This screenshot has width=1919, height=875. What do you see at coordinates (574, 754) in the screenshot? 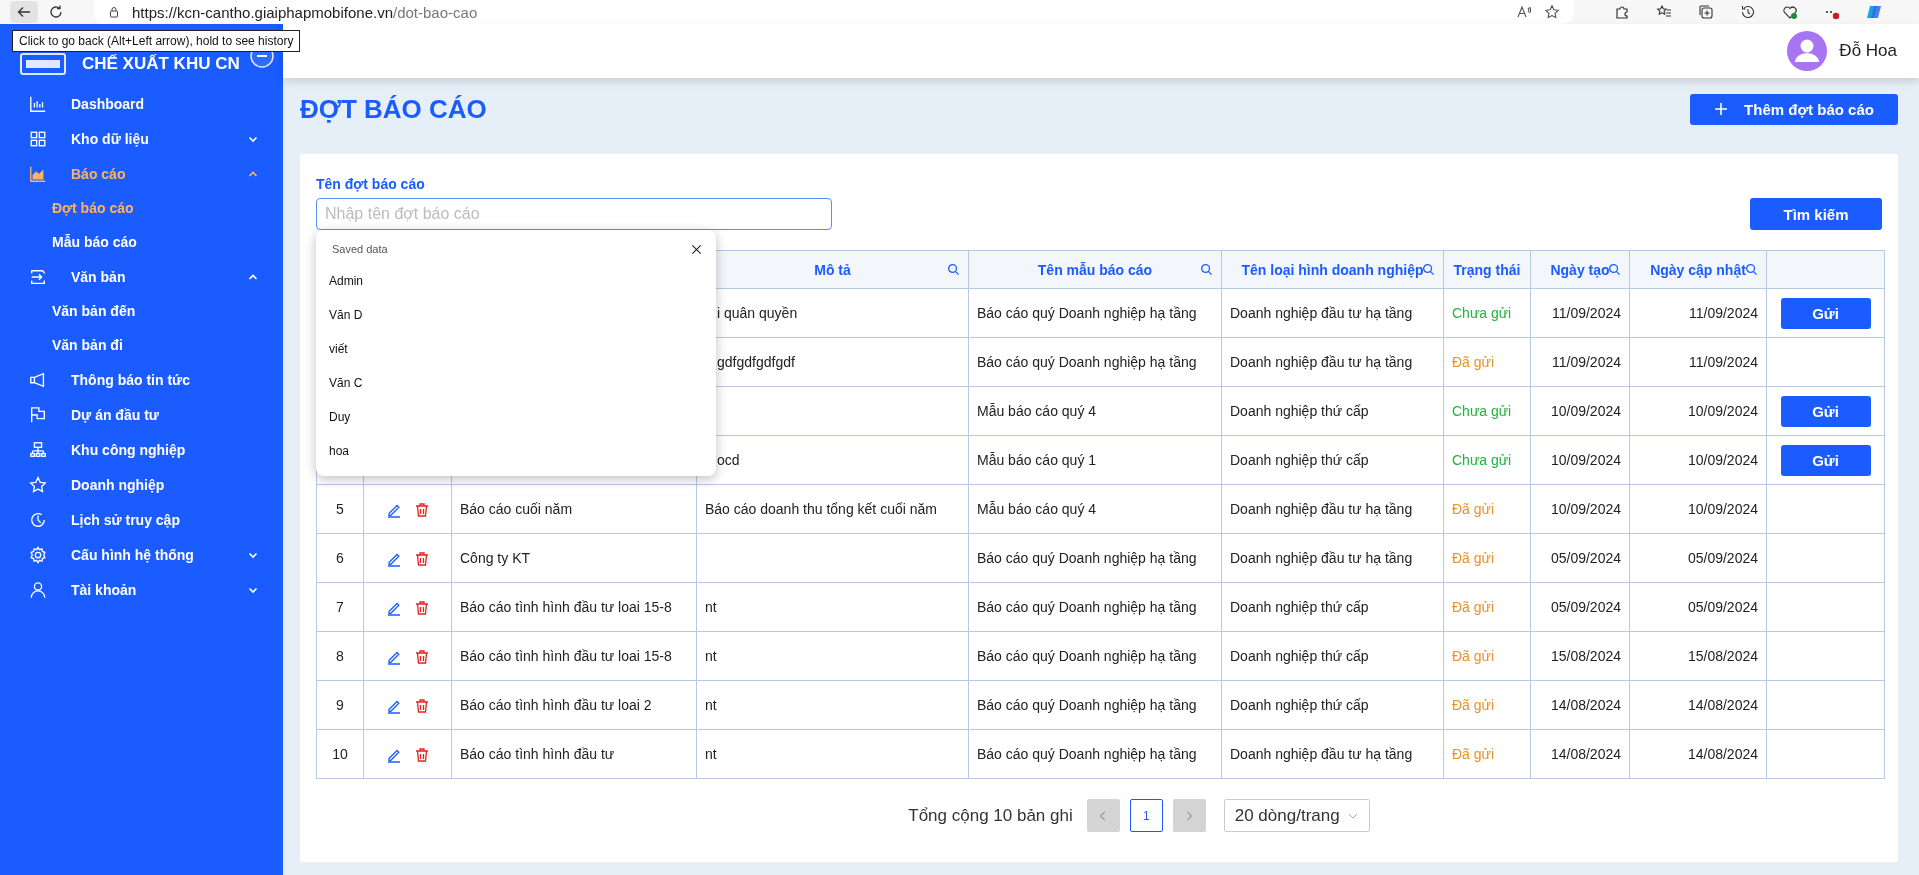
I see `table-cell: Báo cáo tình hình đầu tư` at bounding box center [574, 754].